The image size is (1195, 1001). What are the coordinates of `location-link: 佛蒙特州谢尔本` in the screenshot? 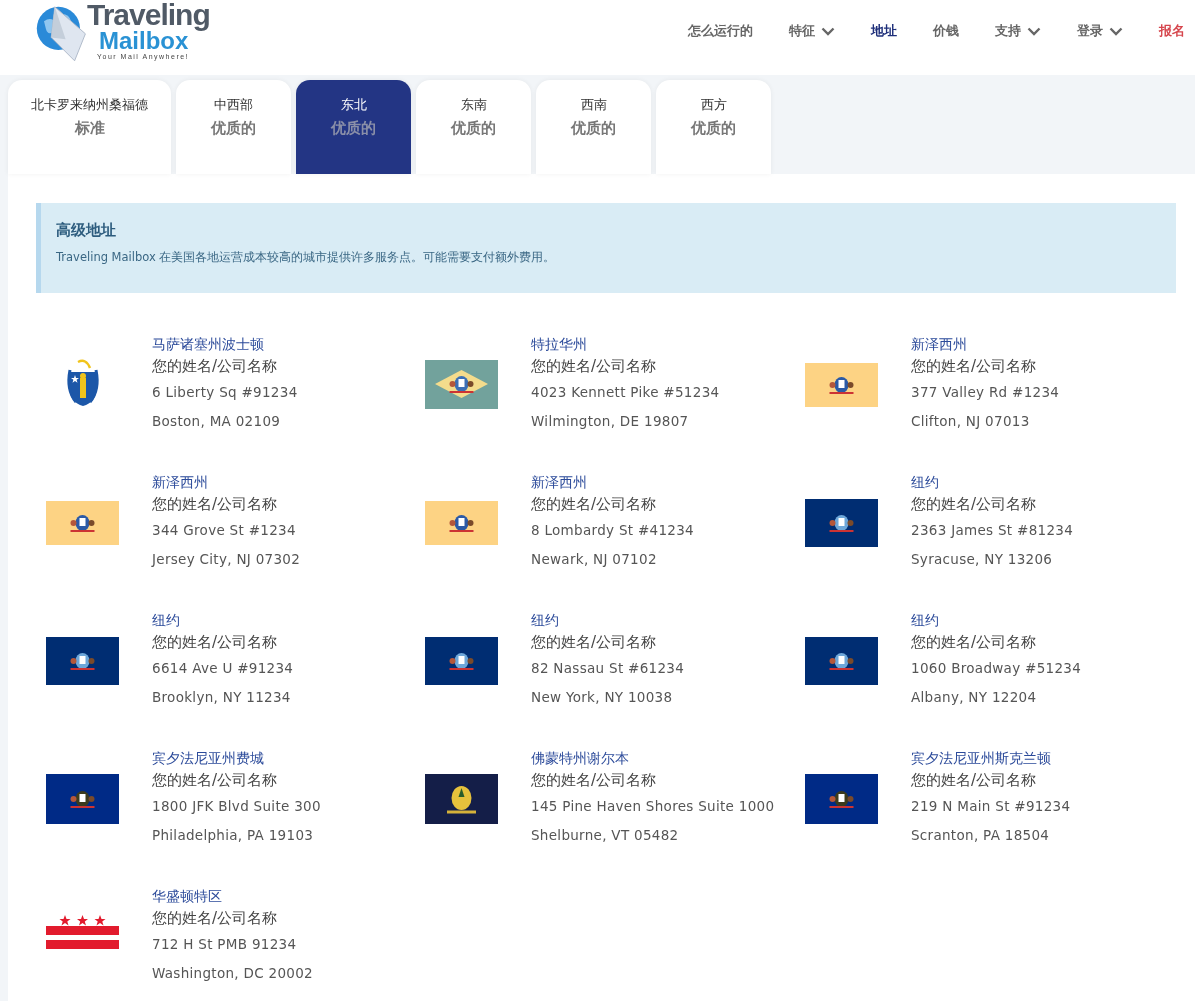 It's located at (653, 757).